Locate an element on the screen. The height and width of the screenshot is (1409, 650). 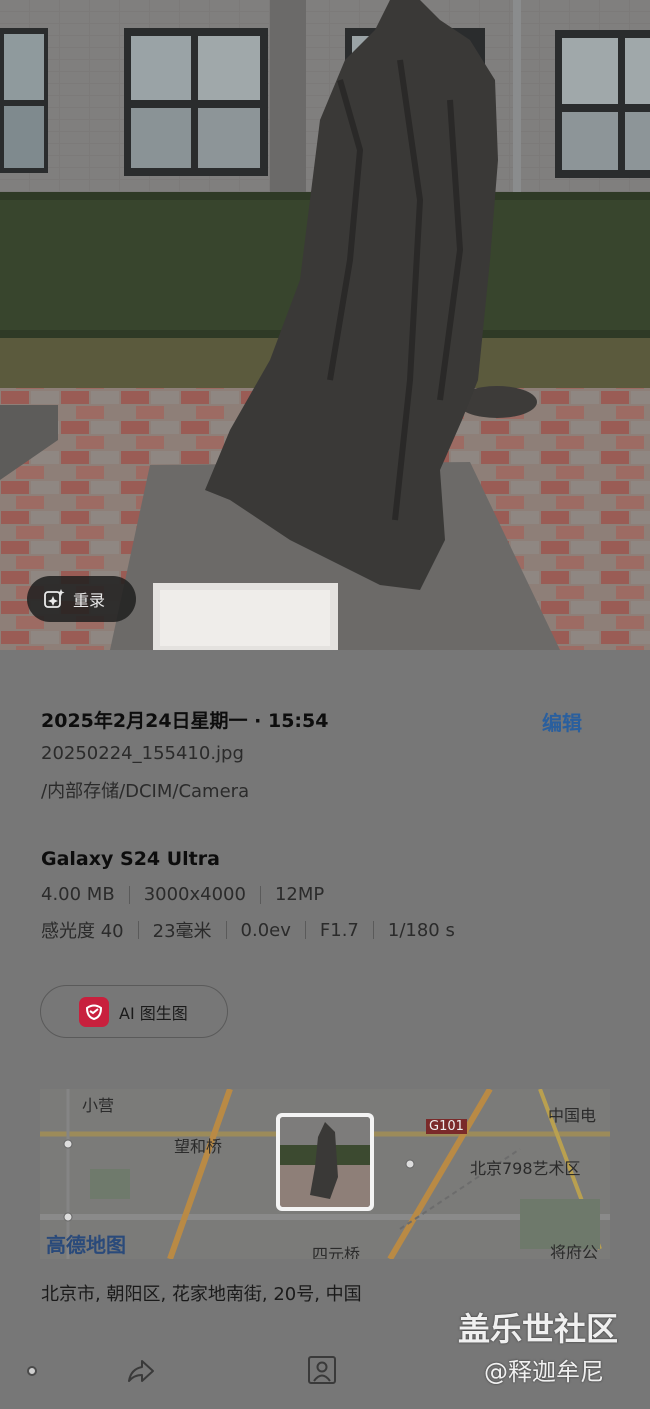
ai-app-icon is located at coordinates (94, 1011).